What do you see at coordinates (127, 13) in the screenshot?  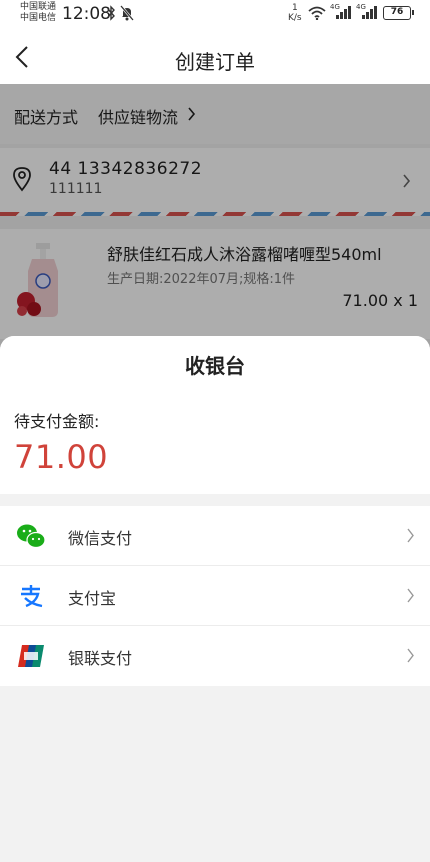 I see `mute-bell-icon` at bounding box center [127, 13].